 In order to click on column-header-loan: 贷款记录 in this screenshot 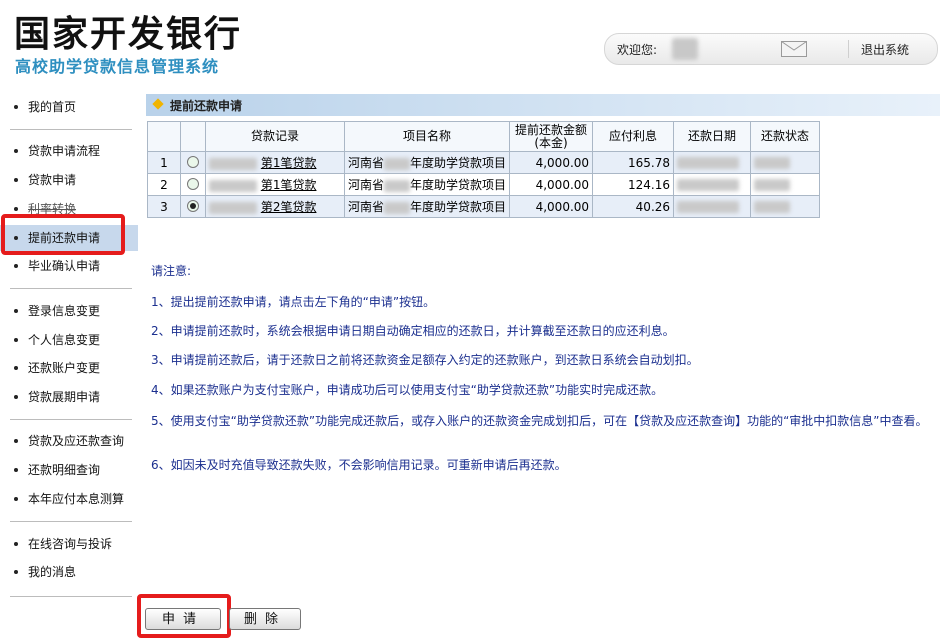, I will do `click(275, 136)`.